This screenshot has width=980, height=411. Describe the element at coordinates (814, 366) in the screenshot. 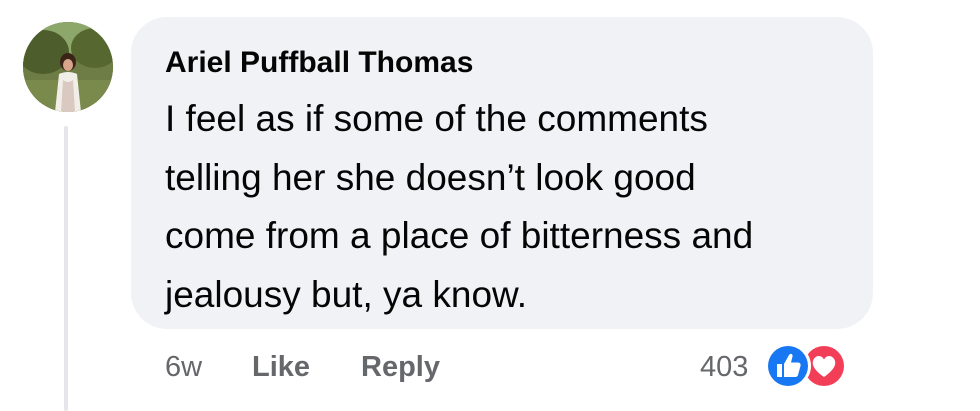

I see `reactions-summary` at that location.